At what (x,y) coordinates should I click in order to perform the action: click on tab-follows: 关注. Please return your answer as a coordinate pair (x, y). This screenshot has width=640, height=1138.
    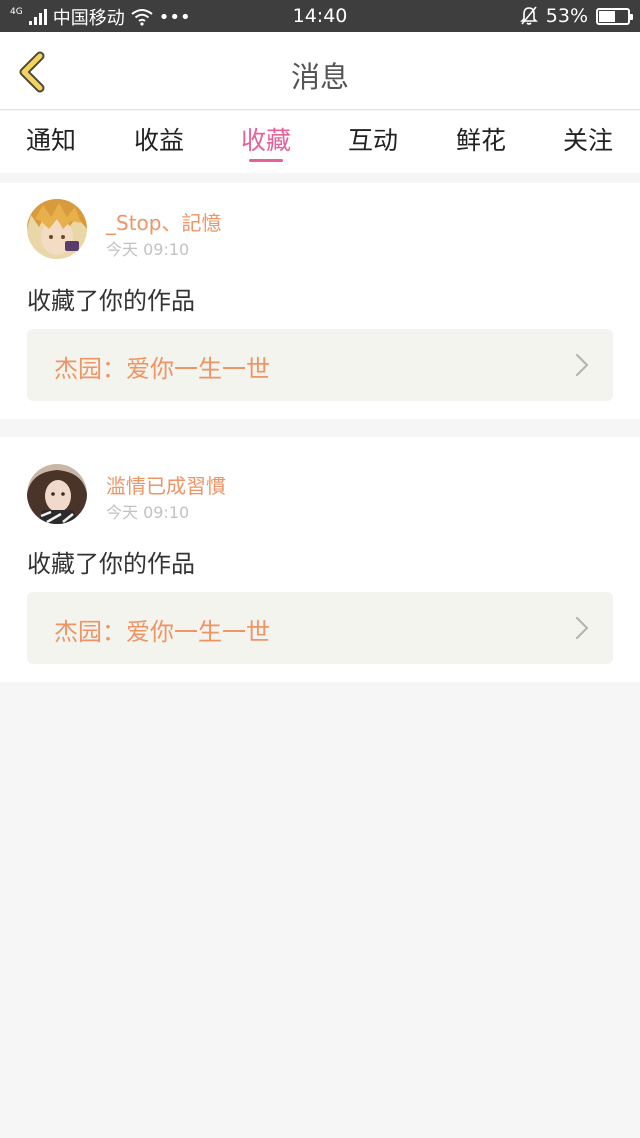
    Looking at the image, I should click on (588, 147).